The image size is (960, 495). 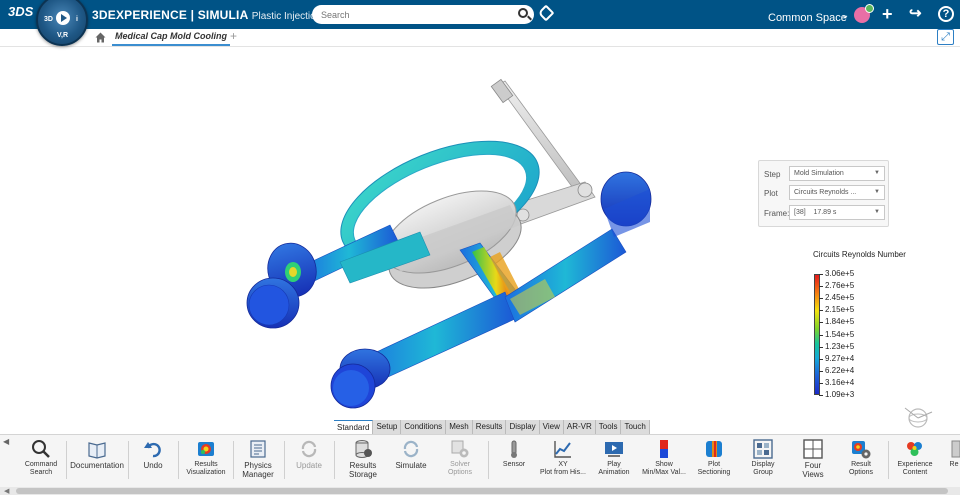 I want to click on simulate-label: Simulate, so click(x=411, y=465).